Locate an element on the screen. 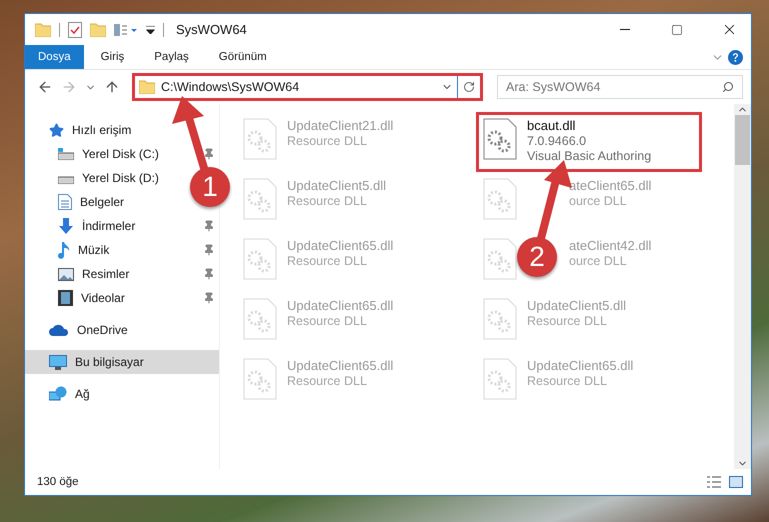 This screenshot has height=522, width=769. file-name: ateClient42.dll is located at coordinates (610, 245).